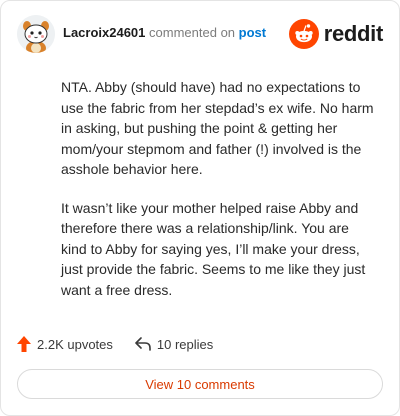 This screenshot has width=400, height=416. I want to click on upvote-button: 2.2K upvotes, so click(65, 344).